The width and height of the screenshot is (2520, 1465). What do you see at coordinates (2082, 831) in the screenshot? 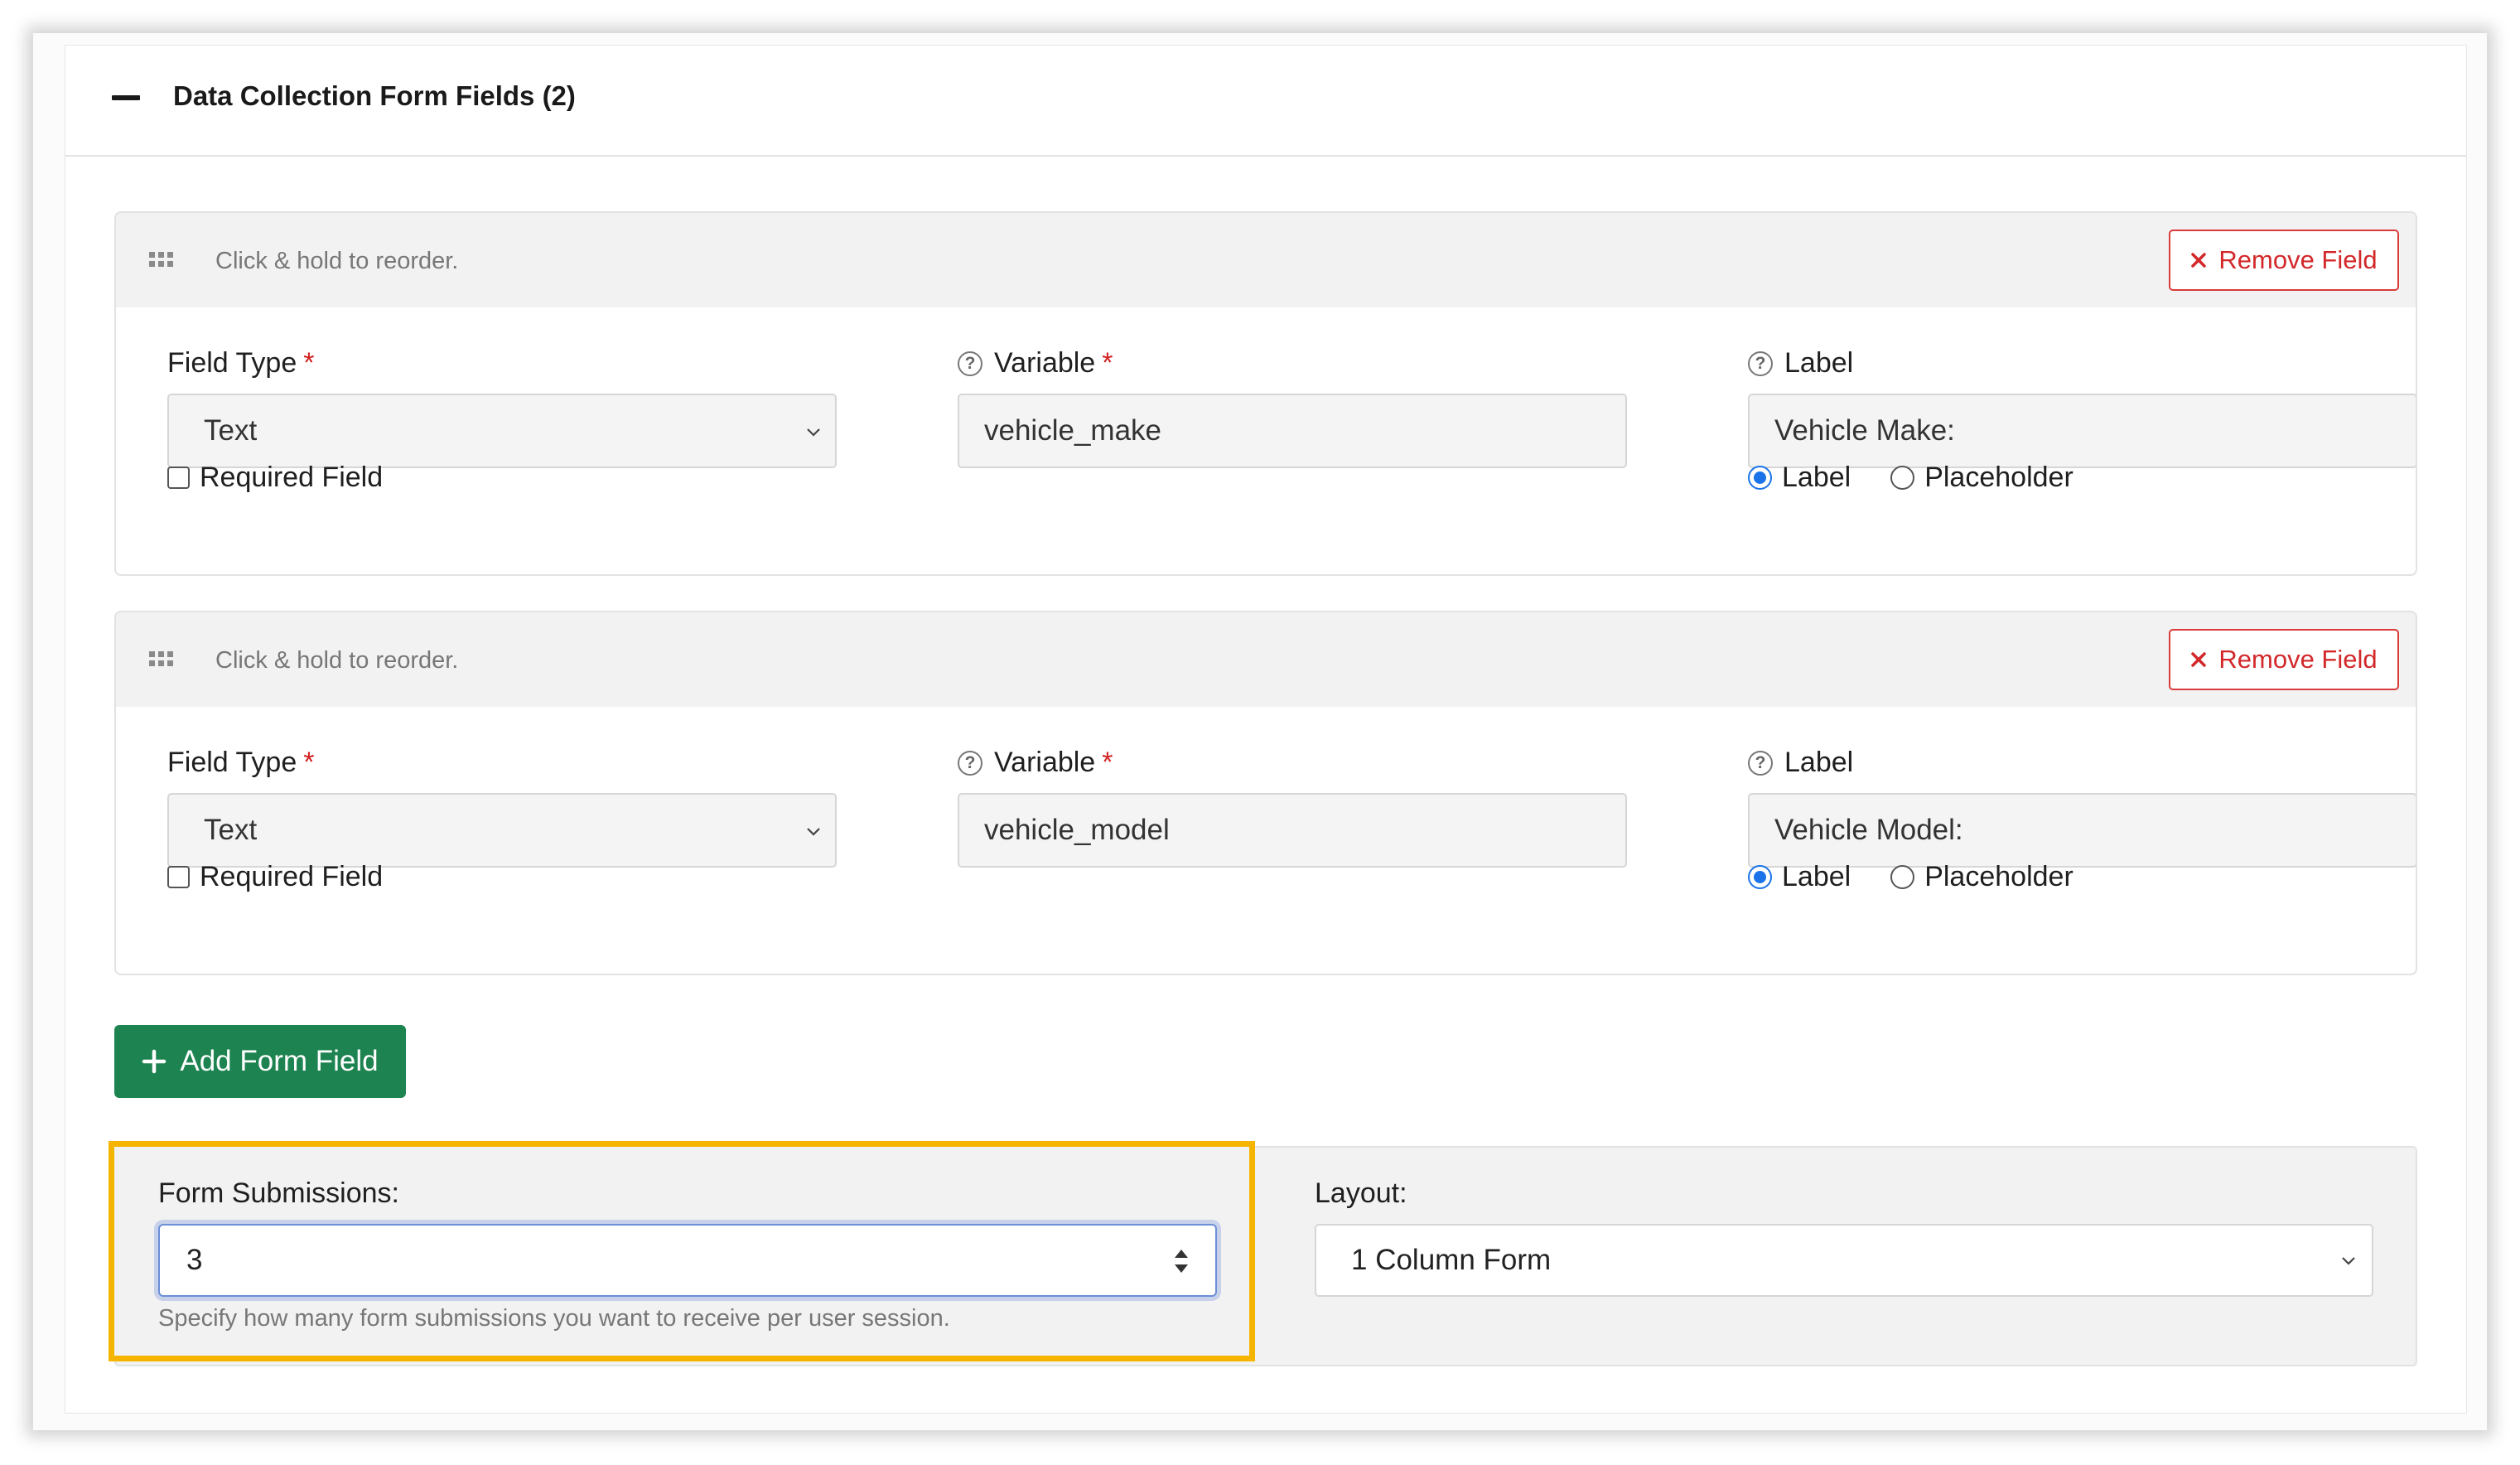
I see `label-input: Vehicle Model:` at bounding box center [2082, 831].